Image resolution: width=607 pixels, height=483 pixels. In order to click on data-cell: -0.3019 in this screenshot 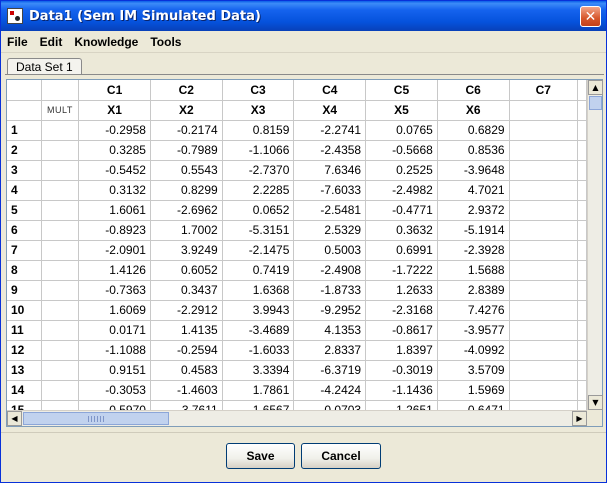, I will do `click(401, 370)`.